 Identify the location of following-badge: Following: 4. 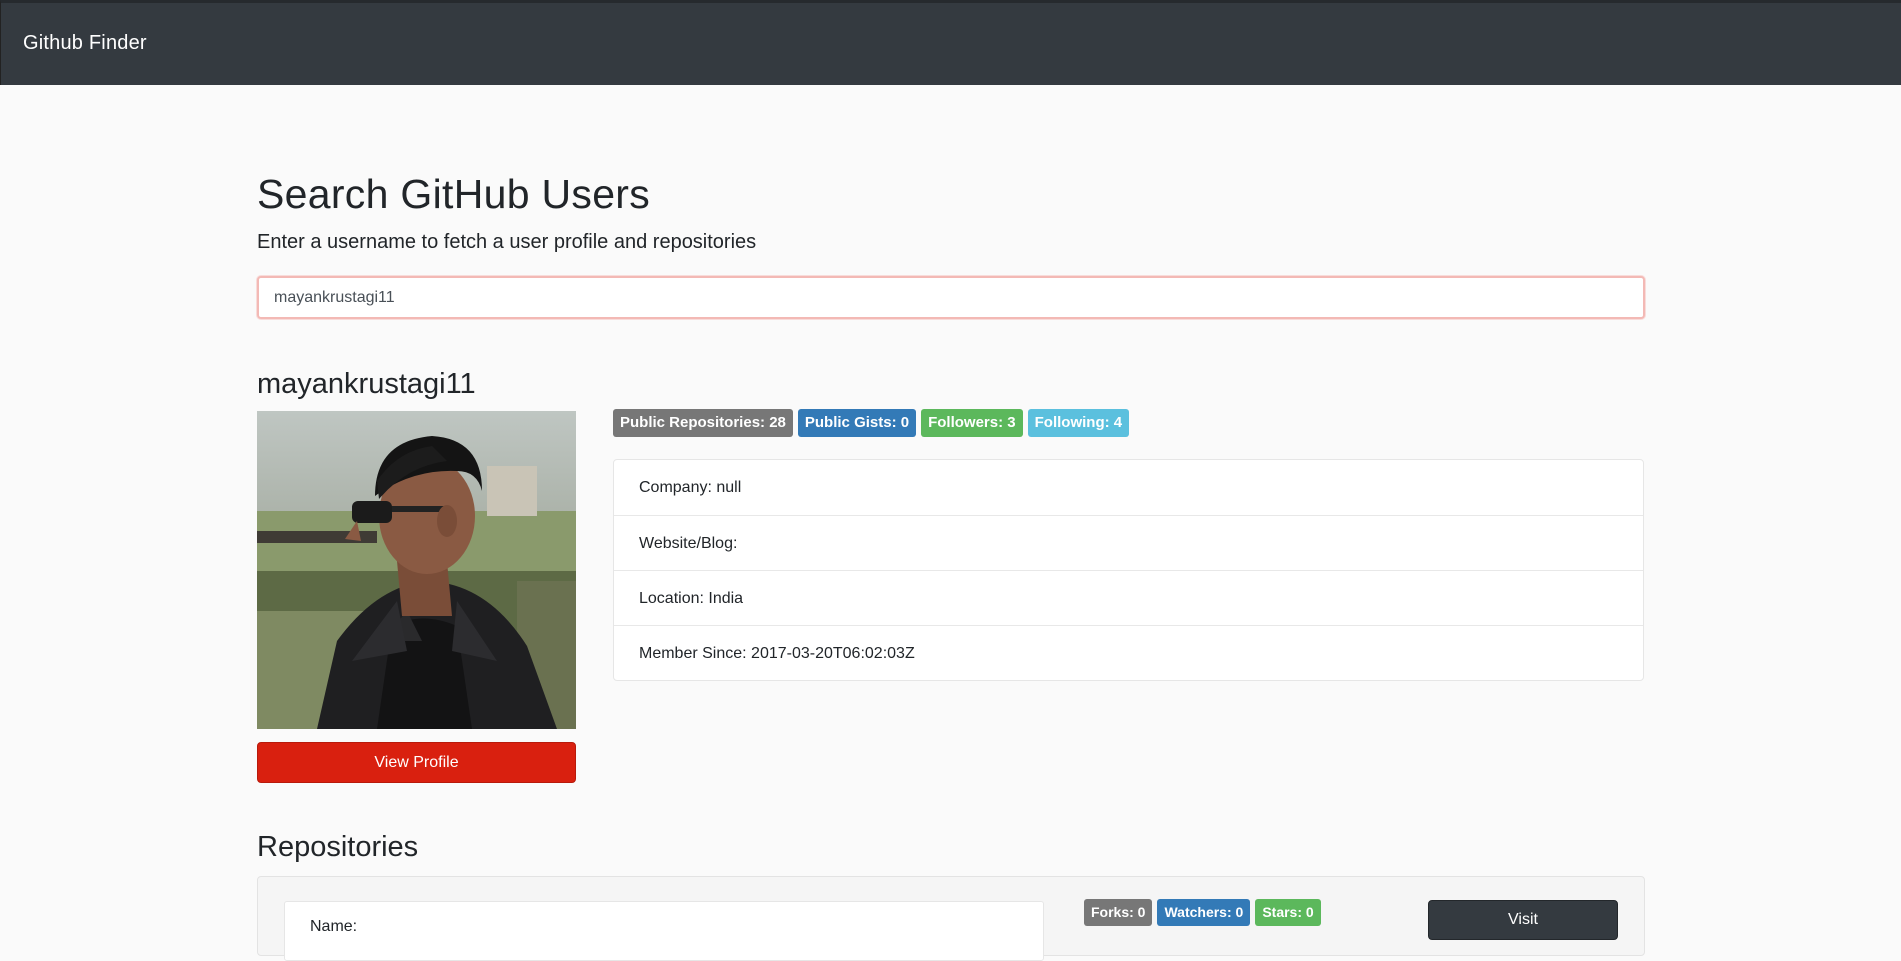
(1078, 423).